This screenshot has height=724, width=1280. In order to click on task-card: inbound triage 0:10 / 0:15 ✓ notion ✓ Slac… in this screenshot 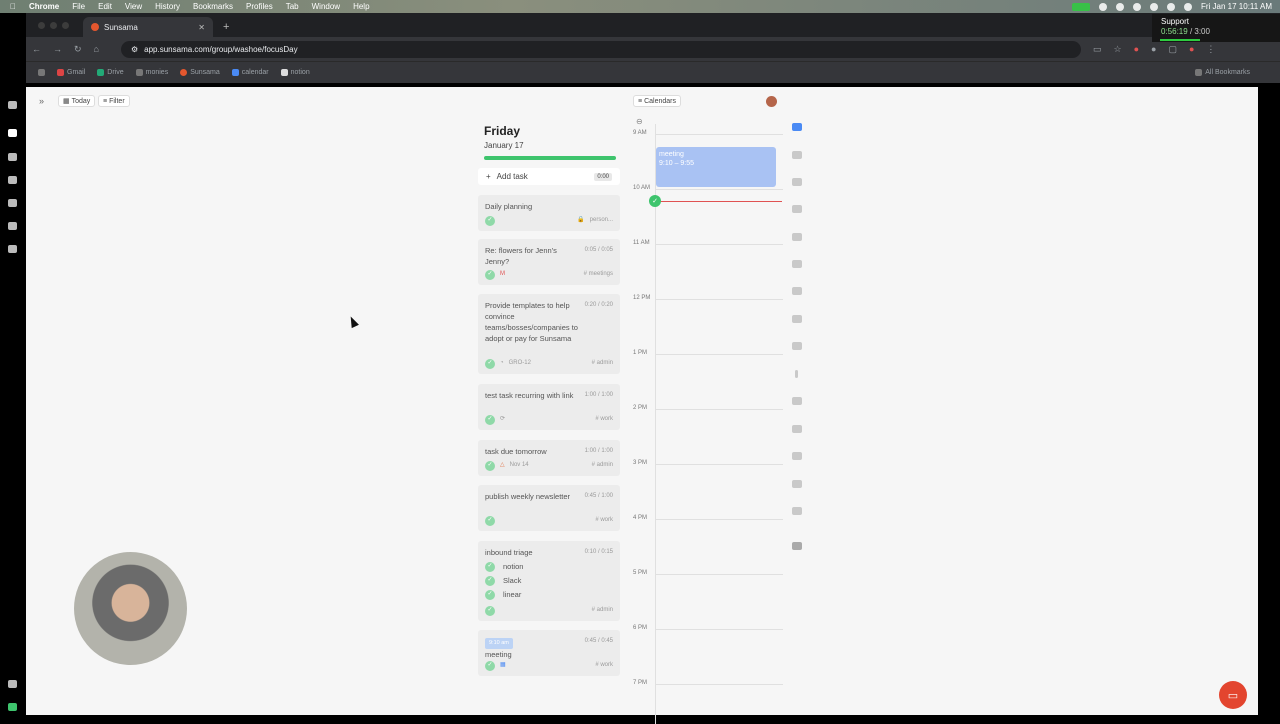, I will do `click(549, 581)`.